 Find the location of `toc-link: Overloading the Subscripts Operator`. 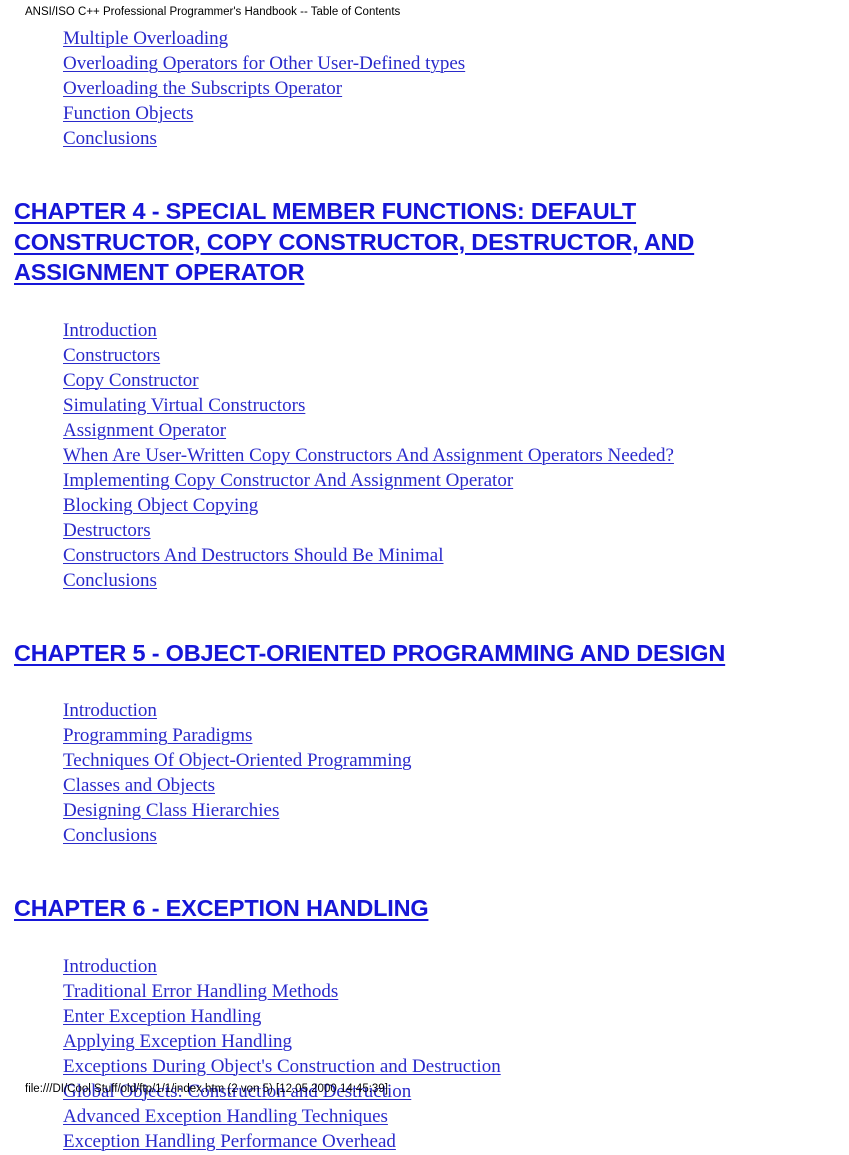

toc-link: Overloading the Subscripts Operator is located at coordinates (202, 88).